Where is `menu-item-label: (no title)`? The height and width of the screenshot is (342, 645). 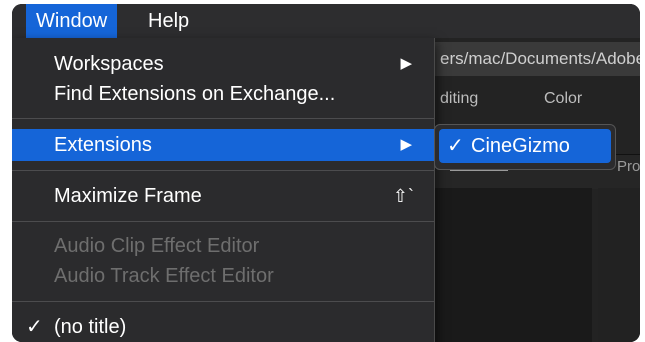 menu-item-label: (no title) is located at coordinates (90, 327).